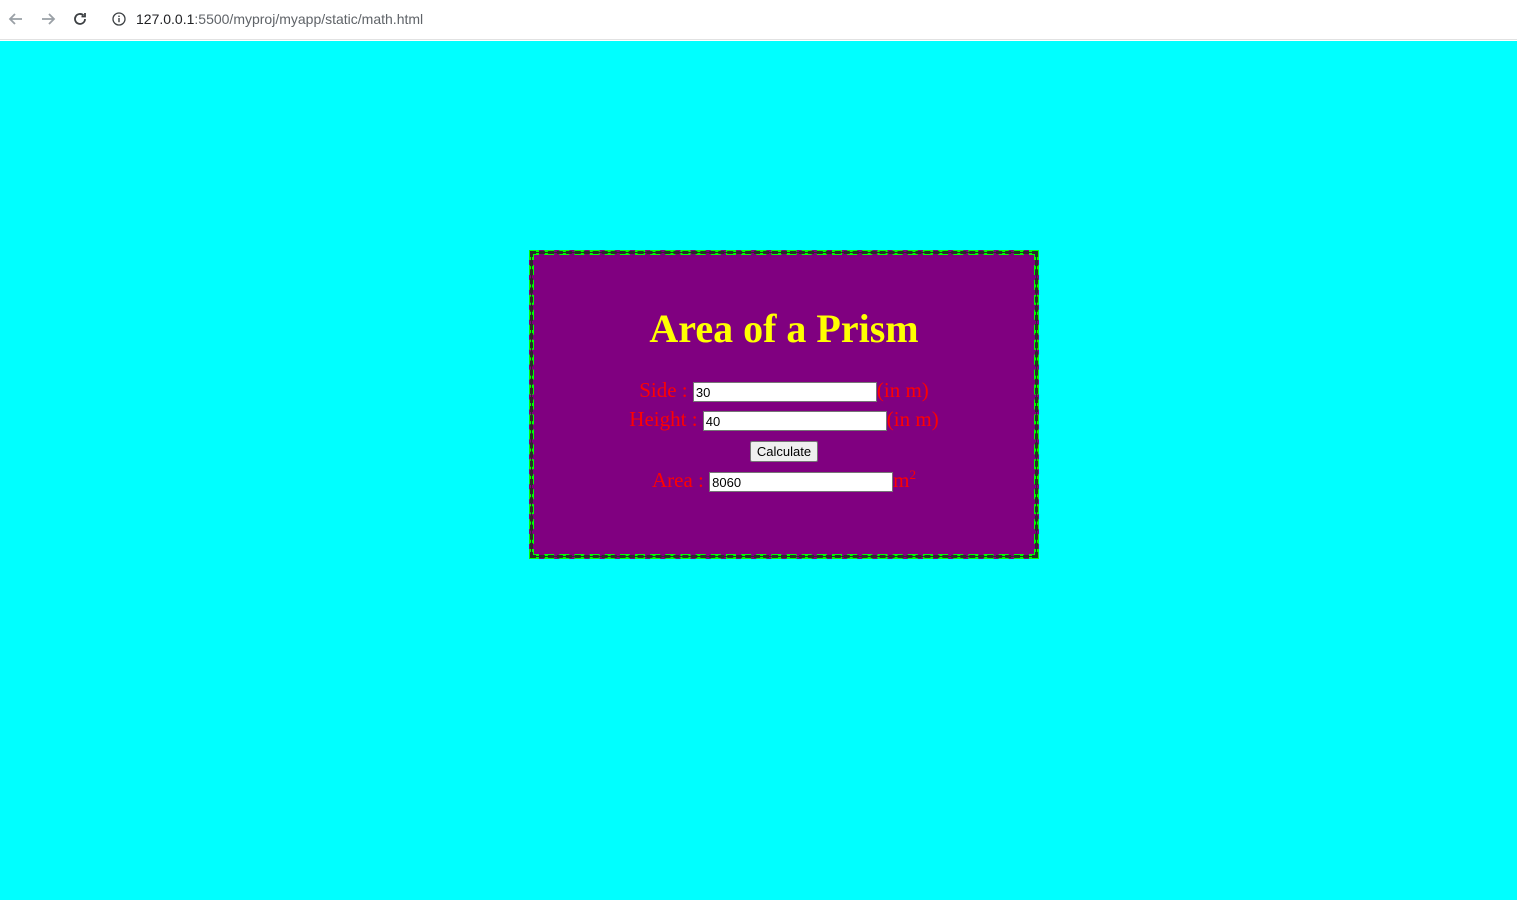 This screenshot has width=1517, height=900. I want to click on side-unit: (in m), so click(902, 390).